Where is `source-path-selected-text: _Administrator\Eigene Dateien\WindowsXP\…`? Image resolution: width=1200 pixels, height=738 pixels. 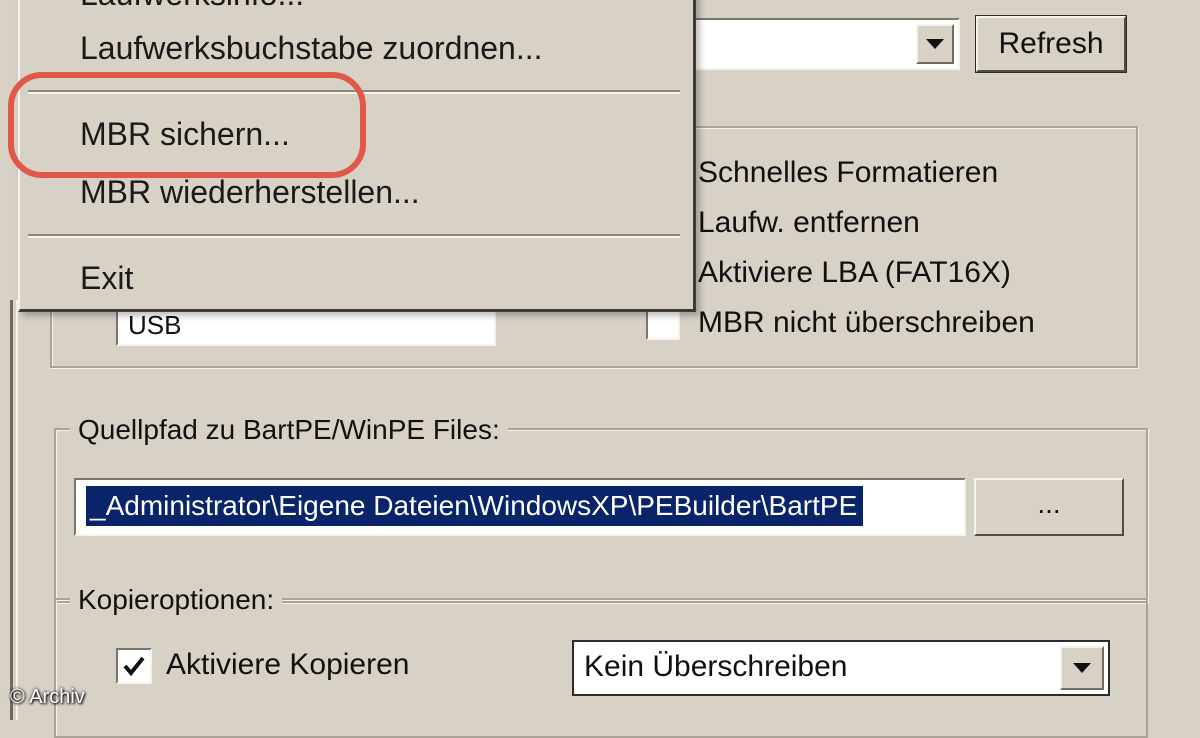
source-path-selected-text: _Administrator\Eigene Dateien\WindowsXP\… is located at coordinates (475, 506).